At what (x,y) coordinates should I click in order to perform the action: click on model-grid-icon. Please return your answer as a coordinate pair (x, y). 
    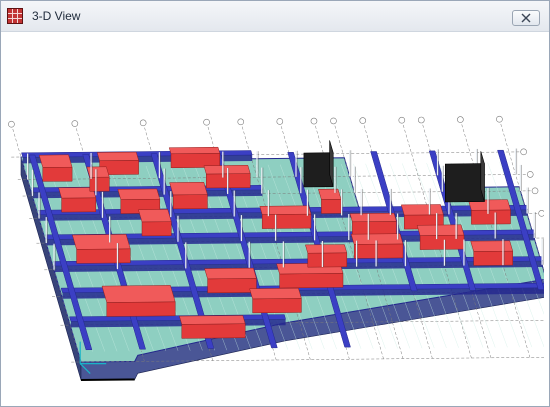
    Looking at the image, I should click on (15, 16).